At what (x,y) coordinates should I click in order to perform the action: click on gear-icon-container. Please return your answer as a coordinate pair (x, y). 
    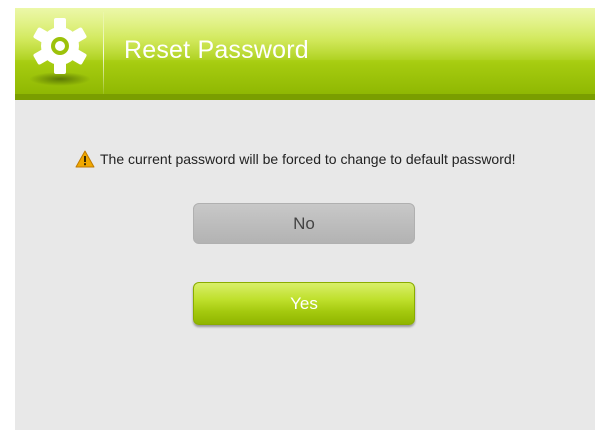
    Looking at the image, I should click on (60, 52).